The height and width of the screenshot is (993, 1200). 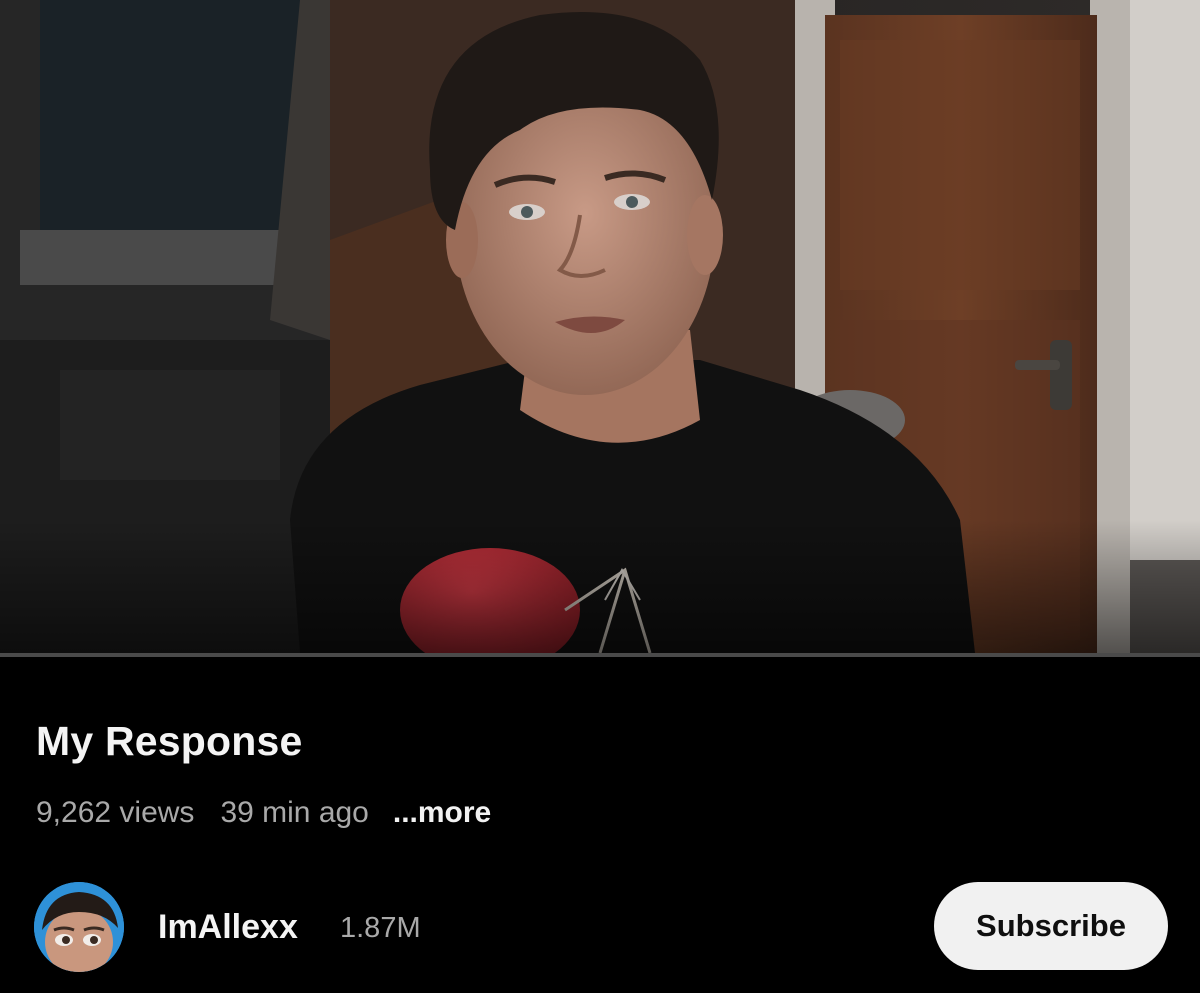 I want to click on video-title: My Response, so click(x=169, y=741).